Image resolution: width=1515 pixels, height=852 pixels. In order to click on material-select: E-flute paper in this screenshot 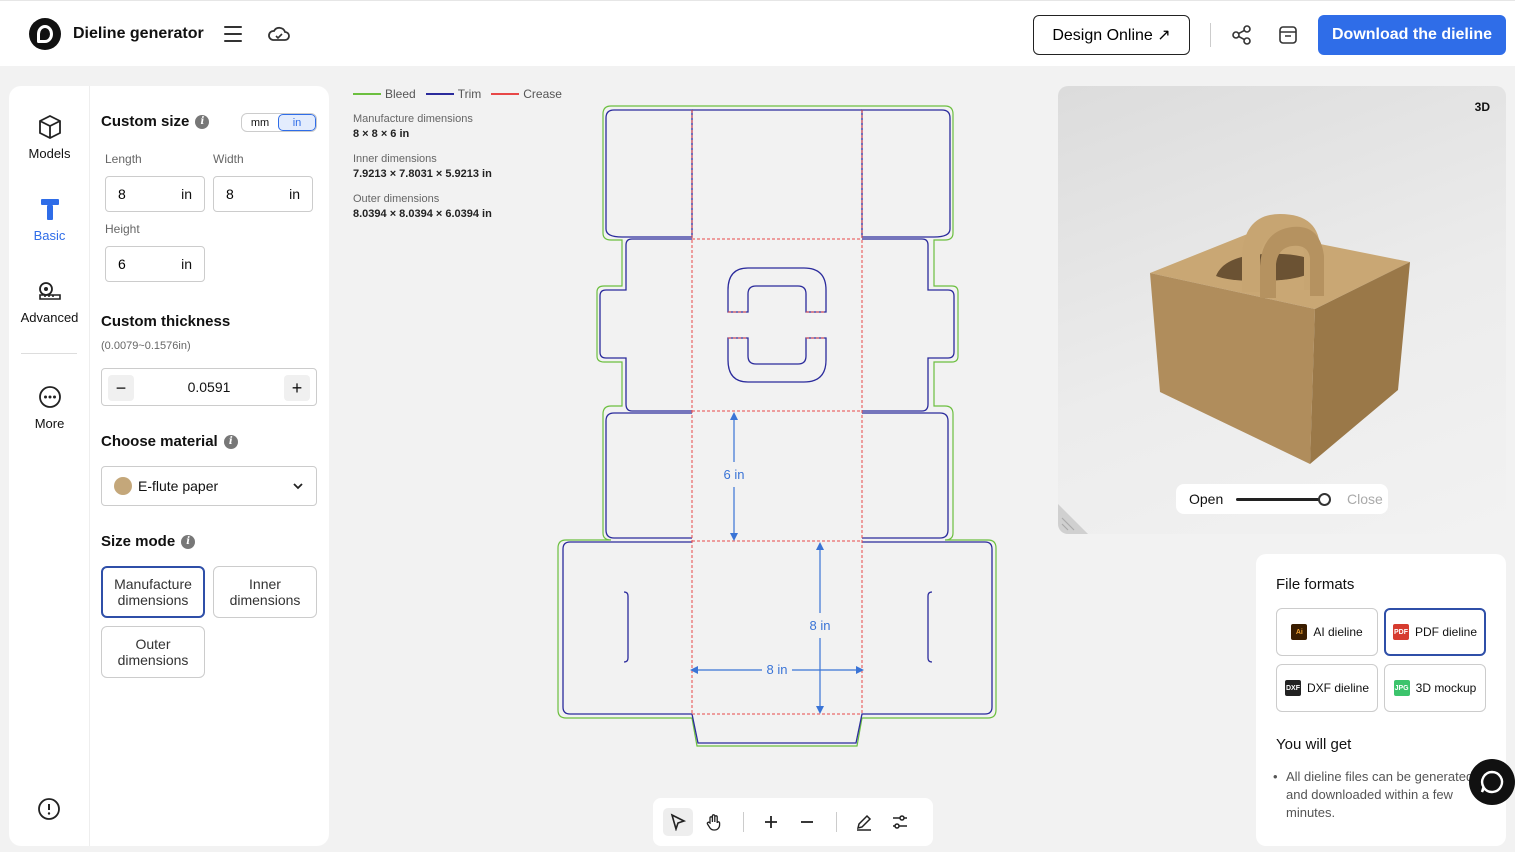, I will do `click(209, 486)`.